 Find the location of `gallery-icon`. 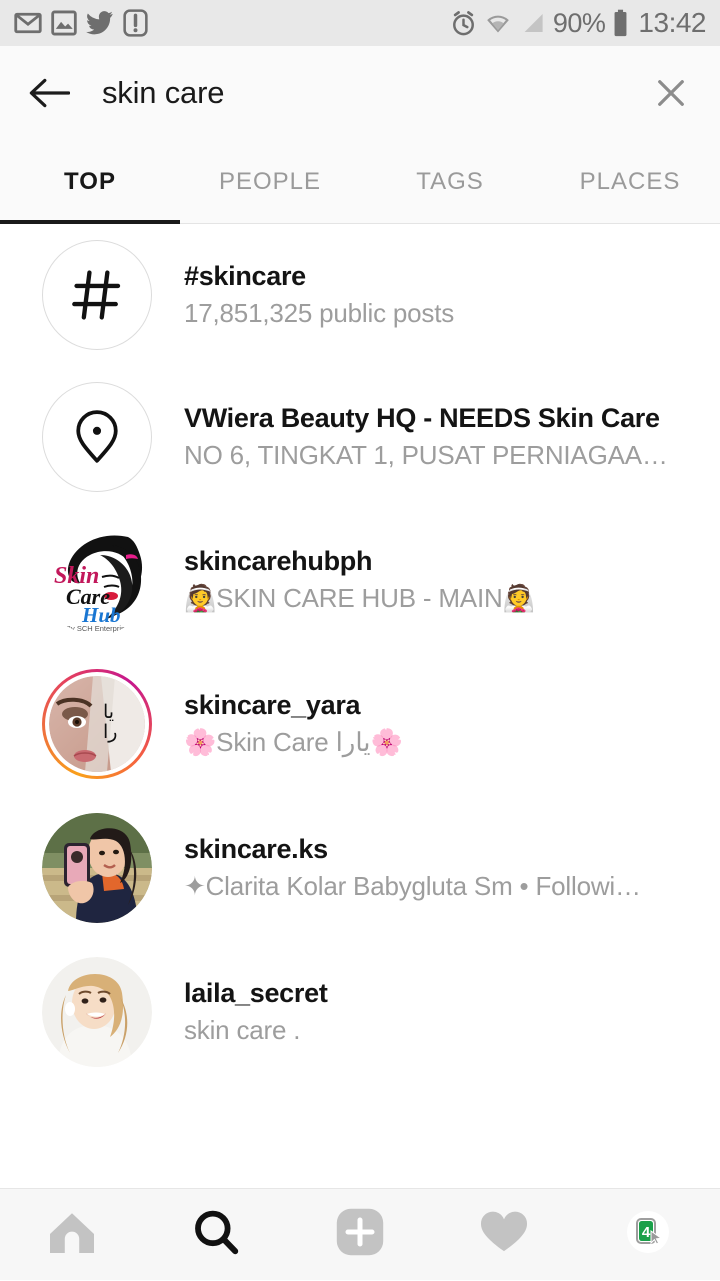

gallery-icon is located at coordinates (64, 23).